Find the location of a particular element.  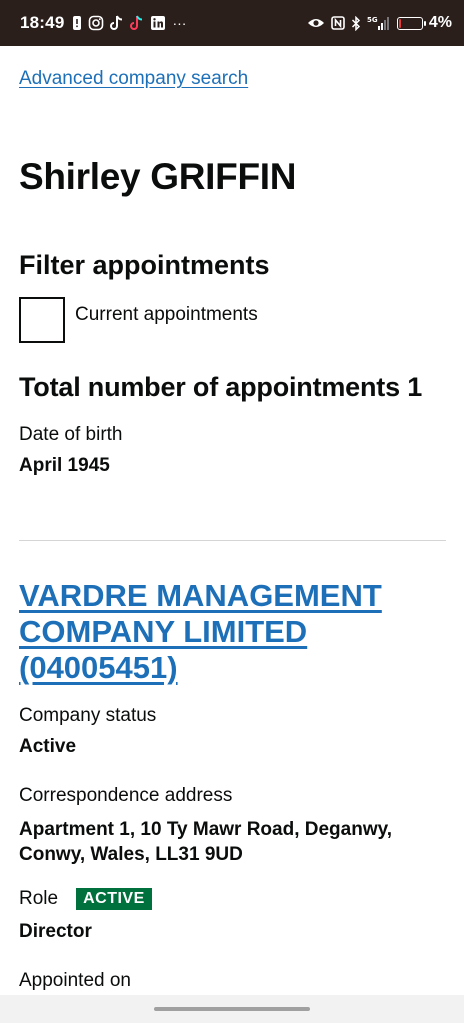

status-time: 18:49 is located at coordinates (42, 22).